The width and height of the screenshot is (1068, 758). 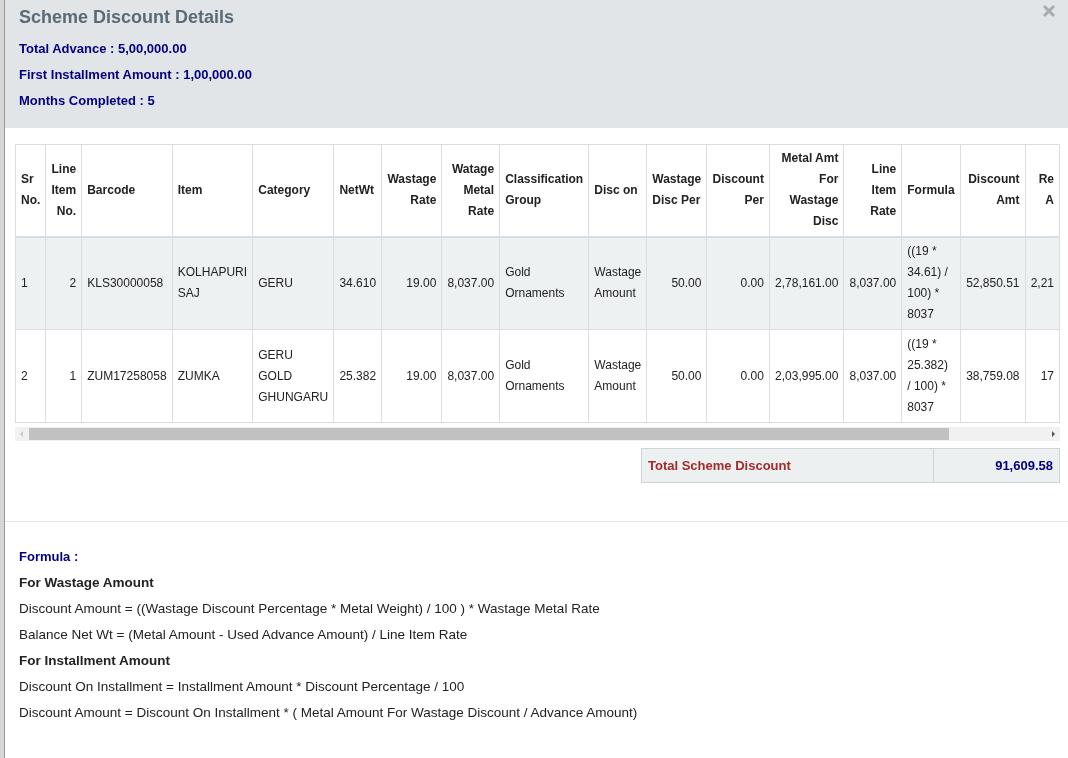 I want to click on column-header: Wastage Disc Per, so click(x=676, y=190).